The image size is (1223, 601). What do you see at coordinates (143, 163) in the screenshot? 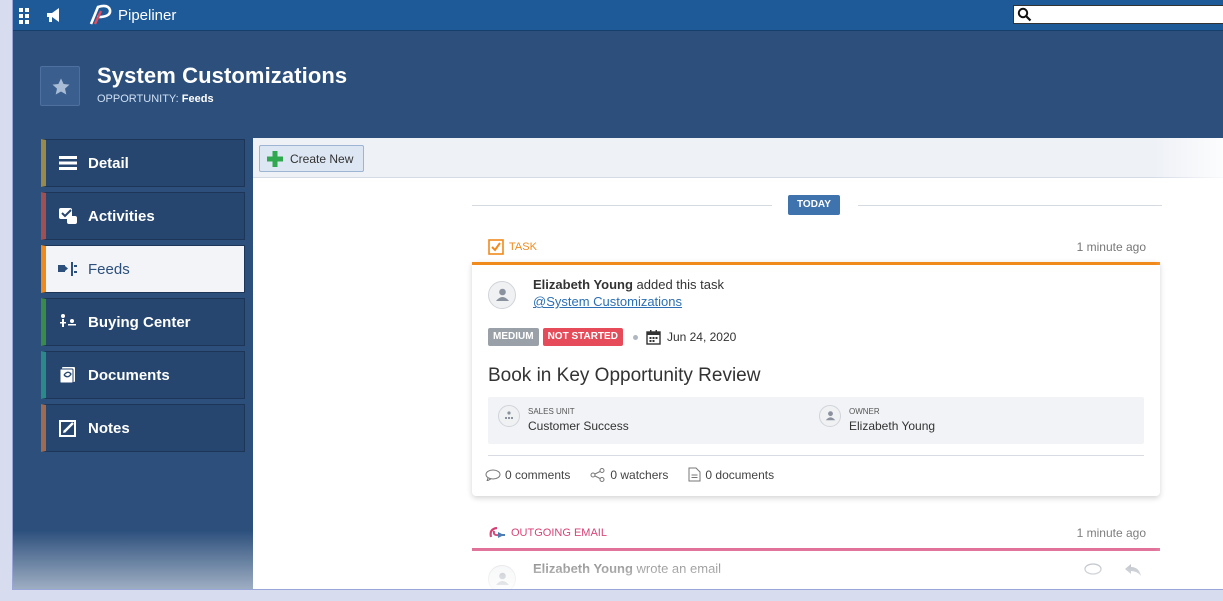
I see `sidebar-item-detail: Detail` at bounding box center [143, 163].